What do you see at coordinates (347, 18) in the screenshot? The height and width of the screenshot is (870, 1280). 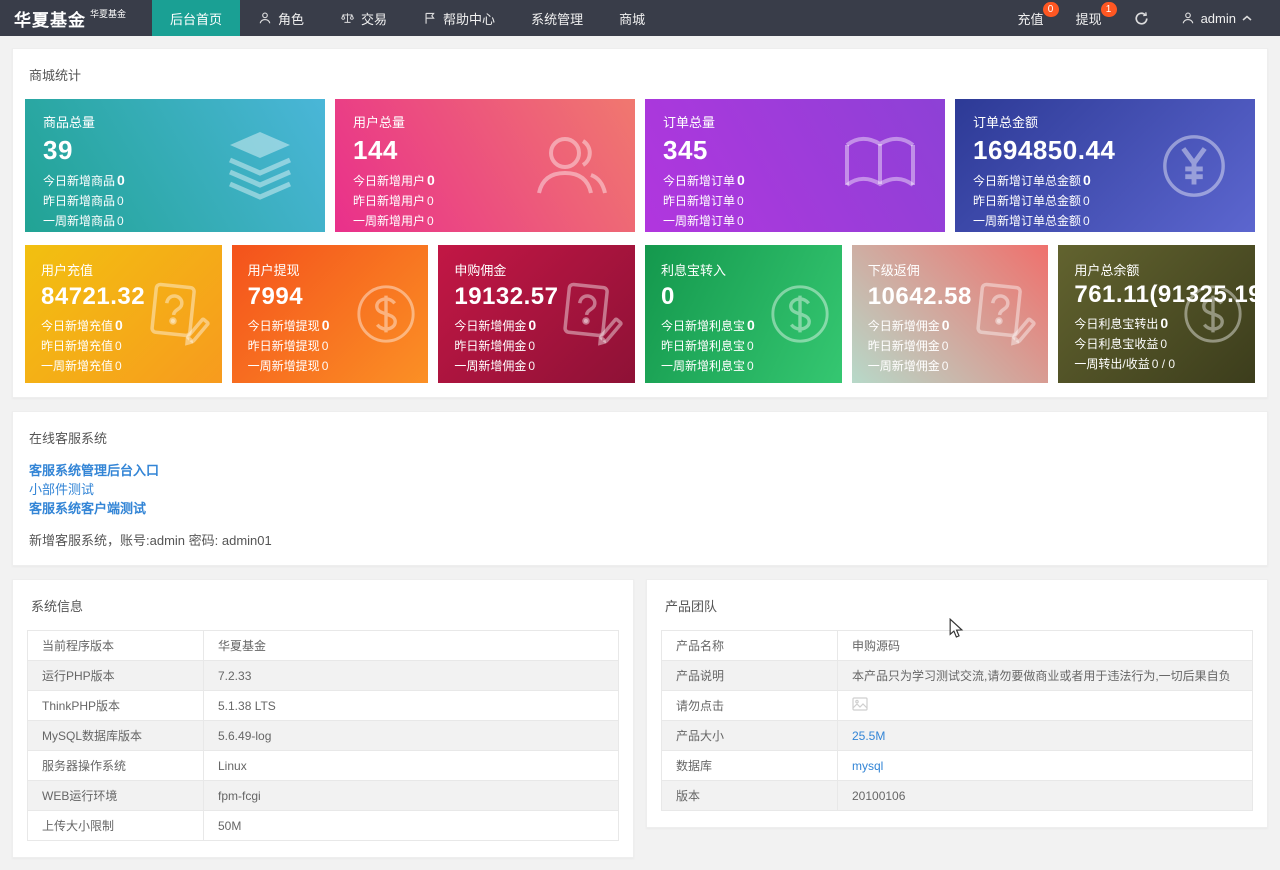 I see `scales-icon` at bounding box center [347, 18].